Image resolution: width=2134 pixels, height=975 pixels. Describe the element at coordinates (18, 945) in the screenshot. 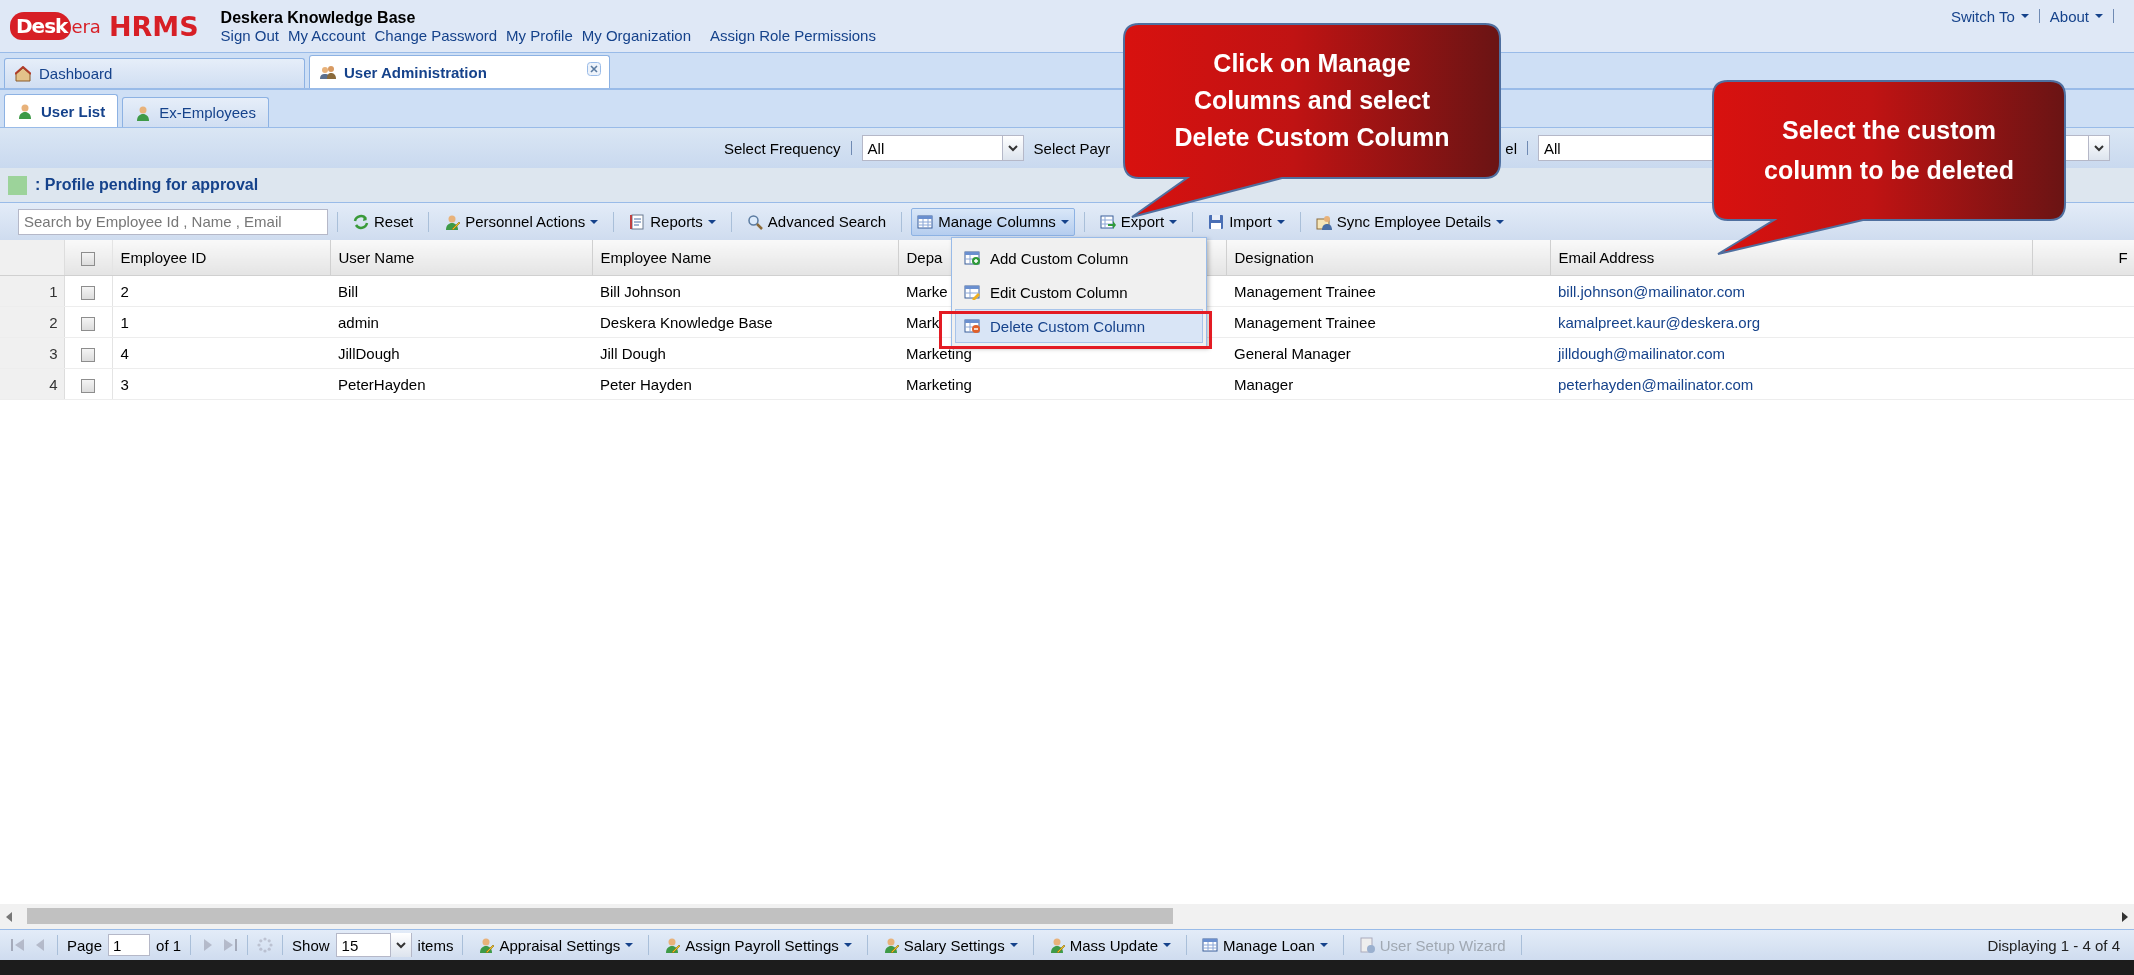

I see `first-page-icon` at that location.